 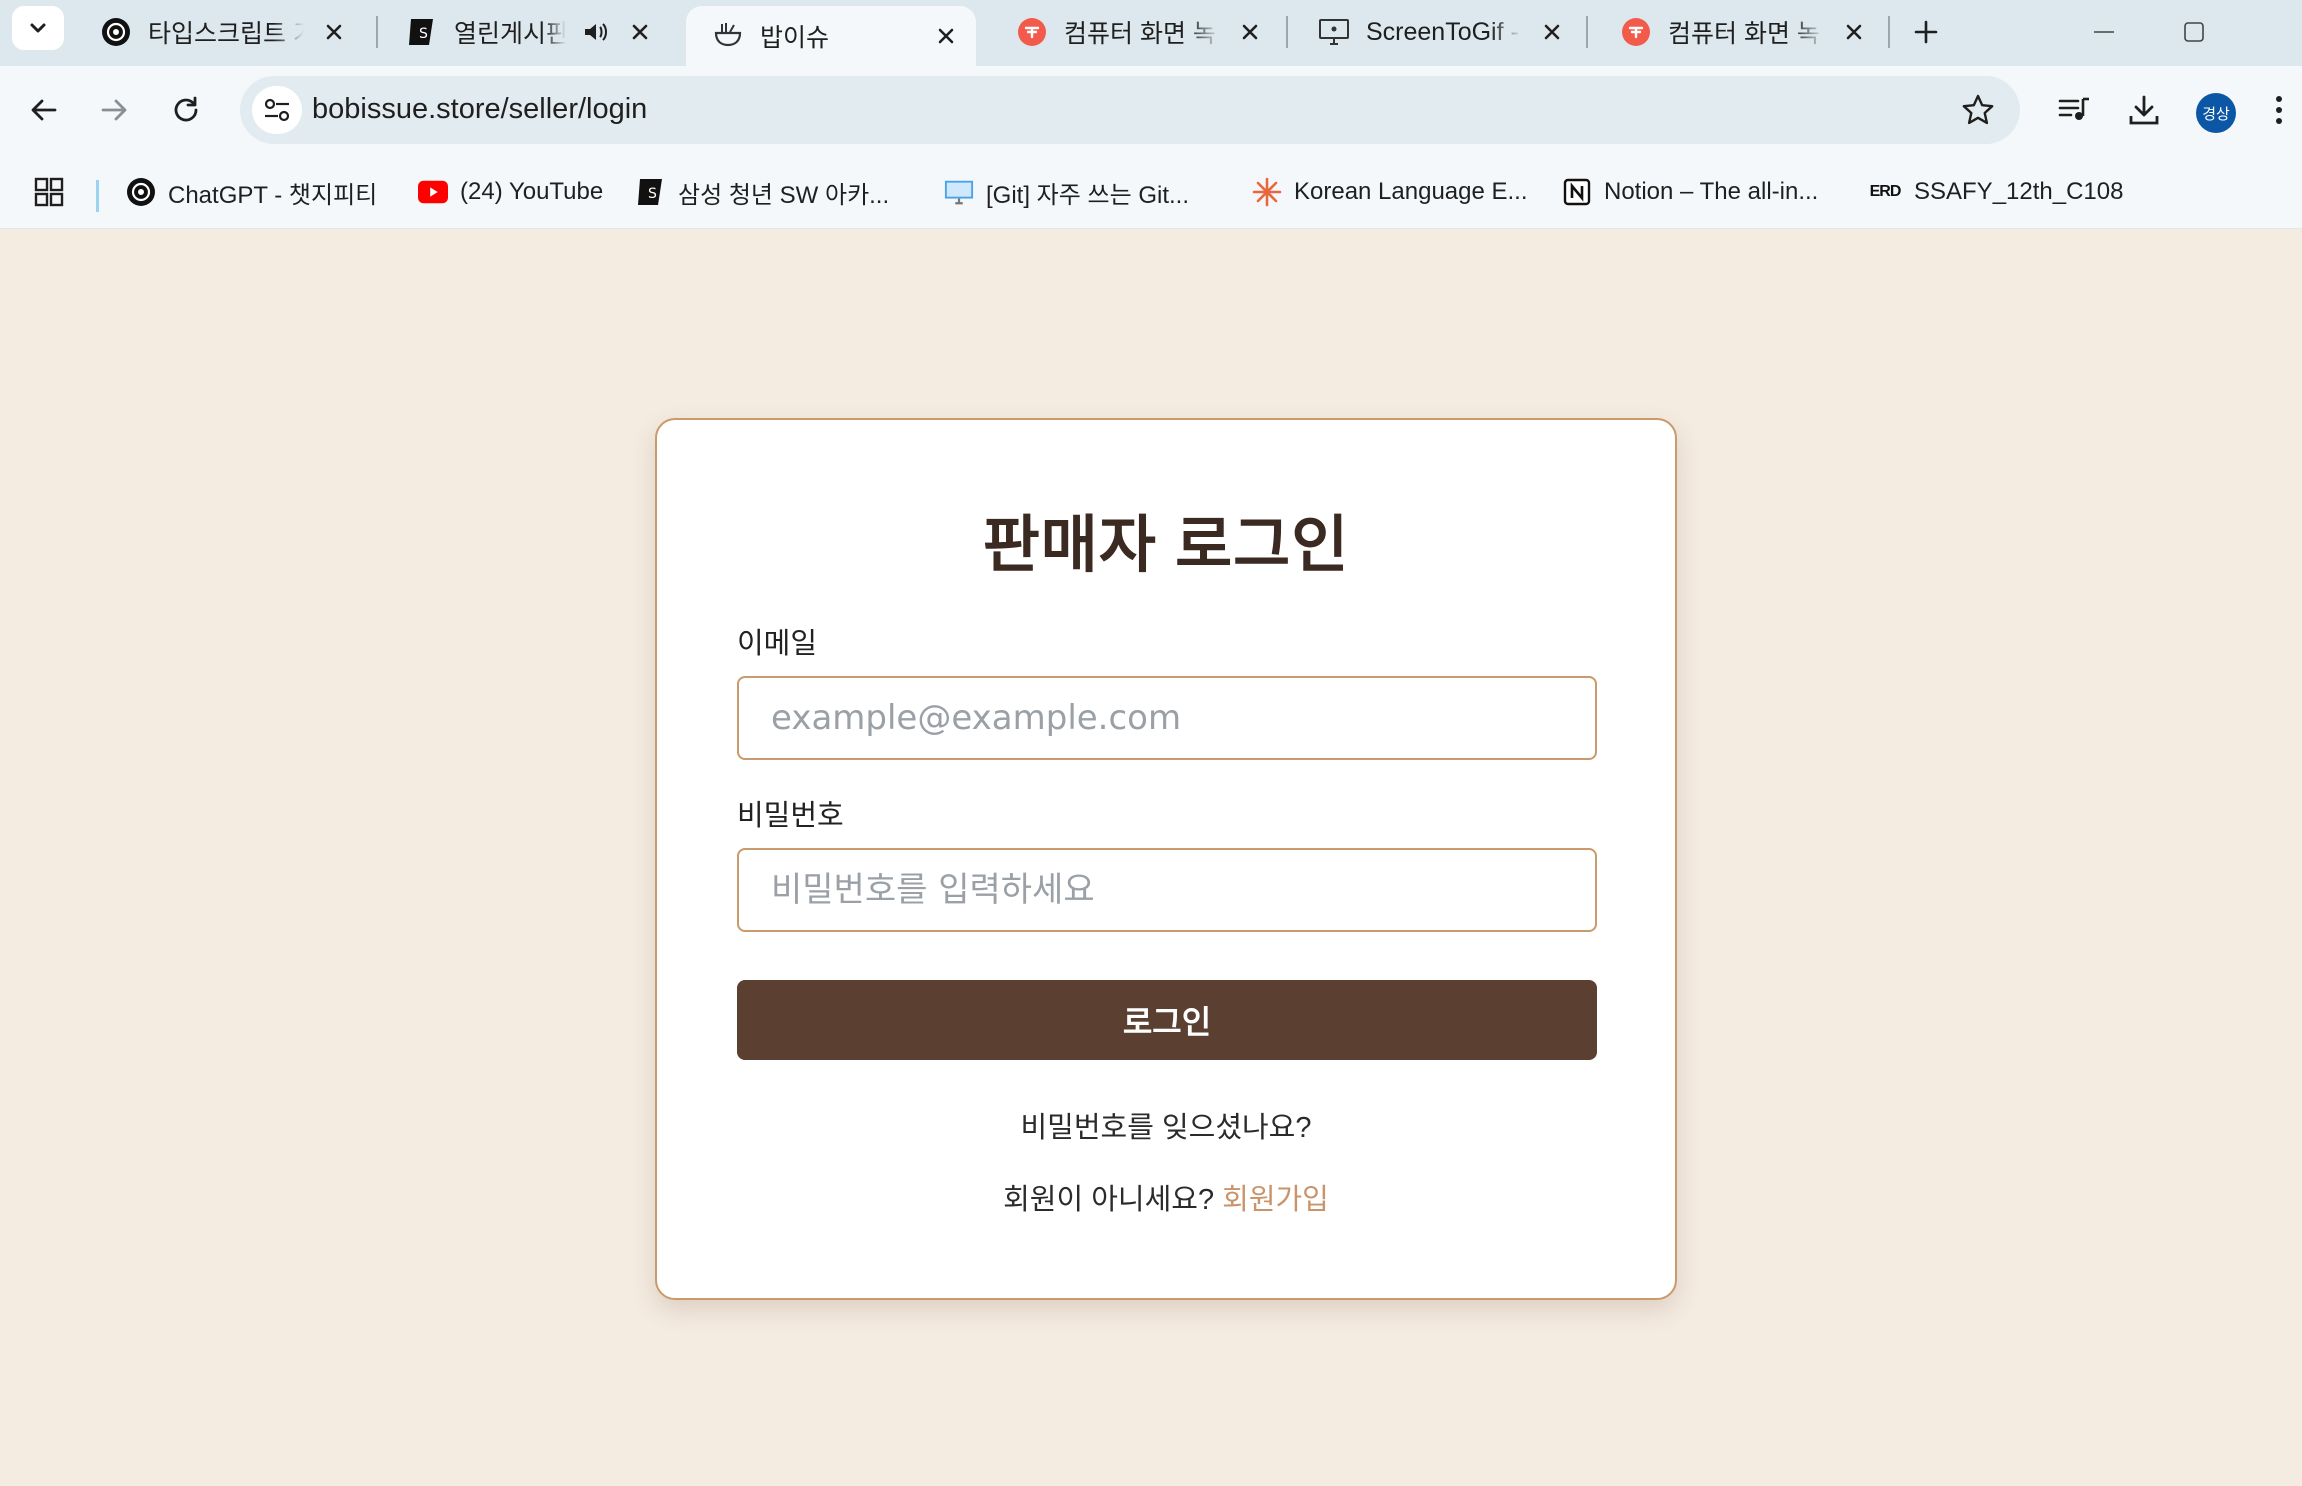 I want to click on media-control-button, so click(x=2074, y=110).